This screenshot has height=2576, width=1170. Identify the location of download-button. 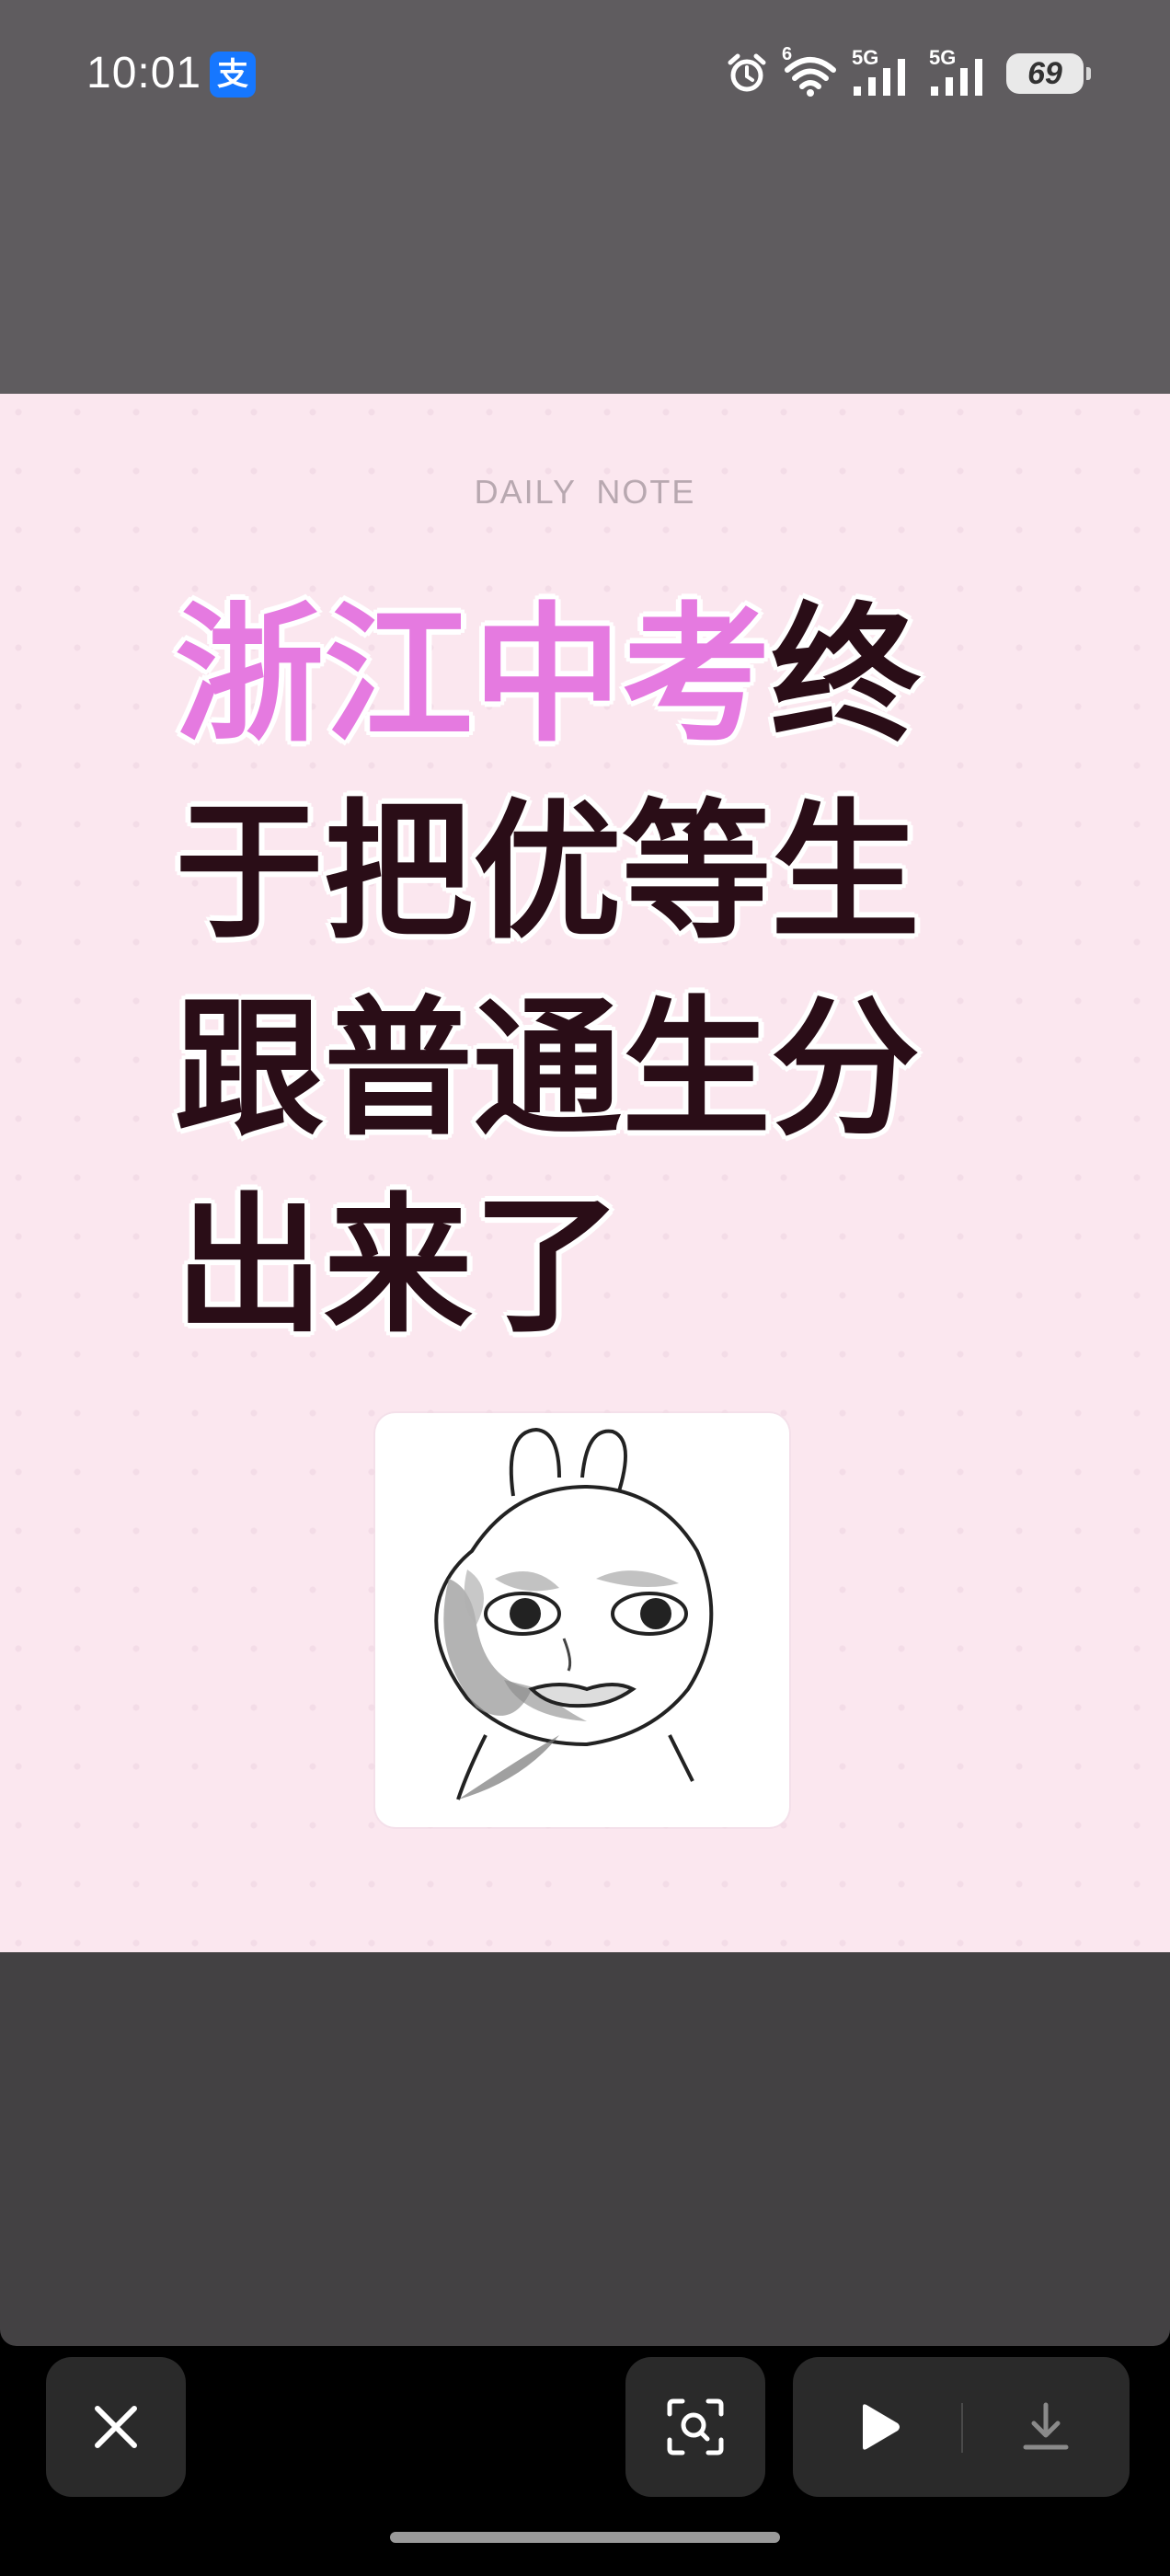
(1045, 2427).